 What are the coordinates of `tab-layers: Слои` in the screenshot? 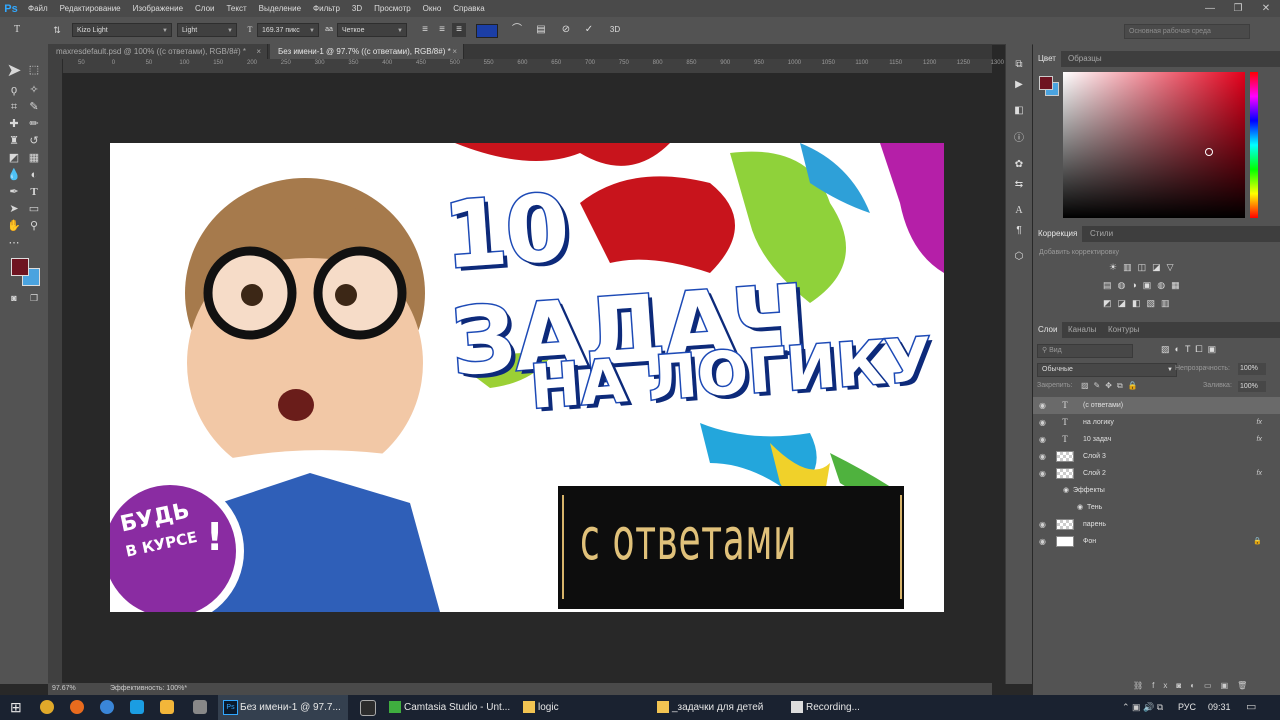 It's located at (1048, 330).